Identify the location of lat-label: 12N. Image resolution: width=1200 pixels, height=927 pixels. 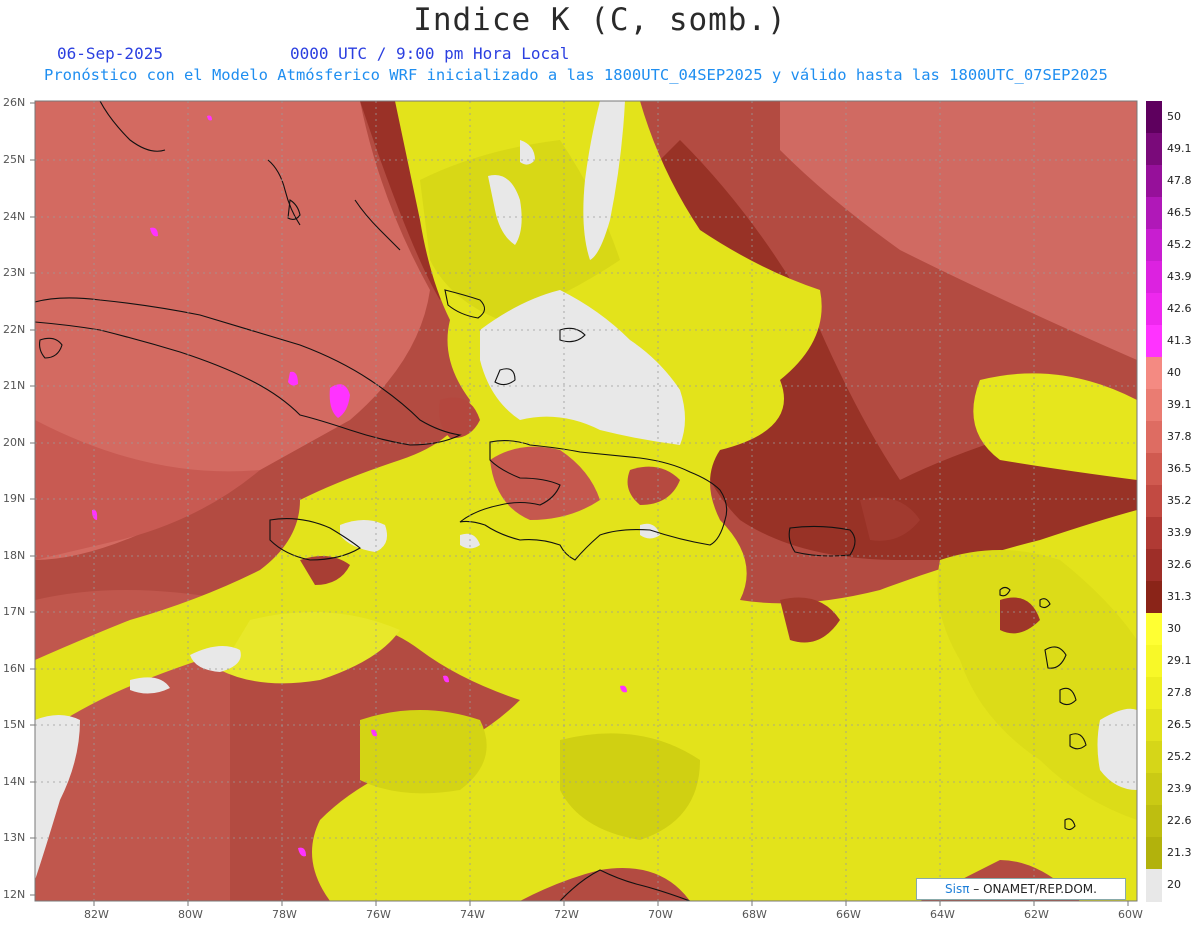
(14, 894).